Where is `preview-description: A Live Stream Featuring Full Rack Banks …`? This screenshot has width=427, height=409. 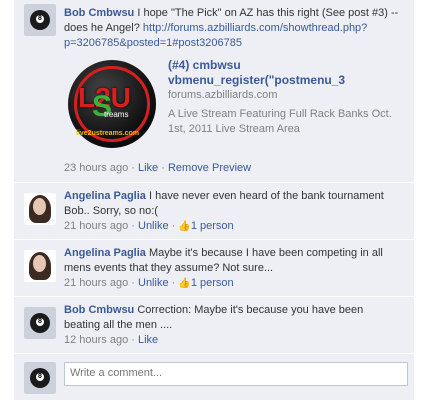
preview-description: A Live Stream Featuring Full Rack Banks … is located at coordinates (280, 121).